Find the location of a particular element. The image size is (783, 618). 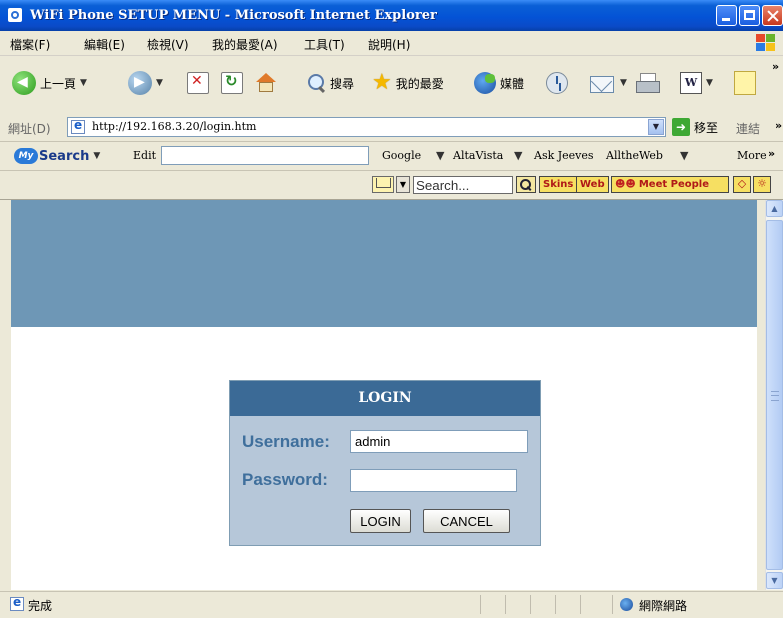

address-url: http://192.168.3.20/login.htm is located at coordinates (174, 126).